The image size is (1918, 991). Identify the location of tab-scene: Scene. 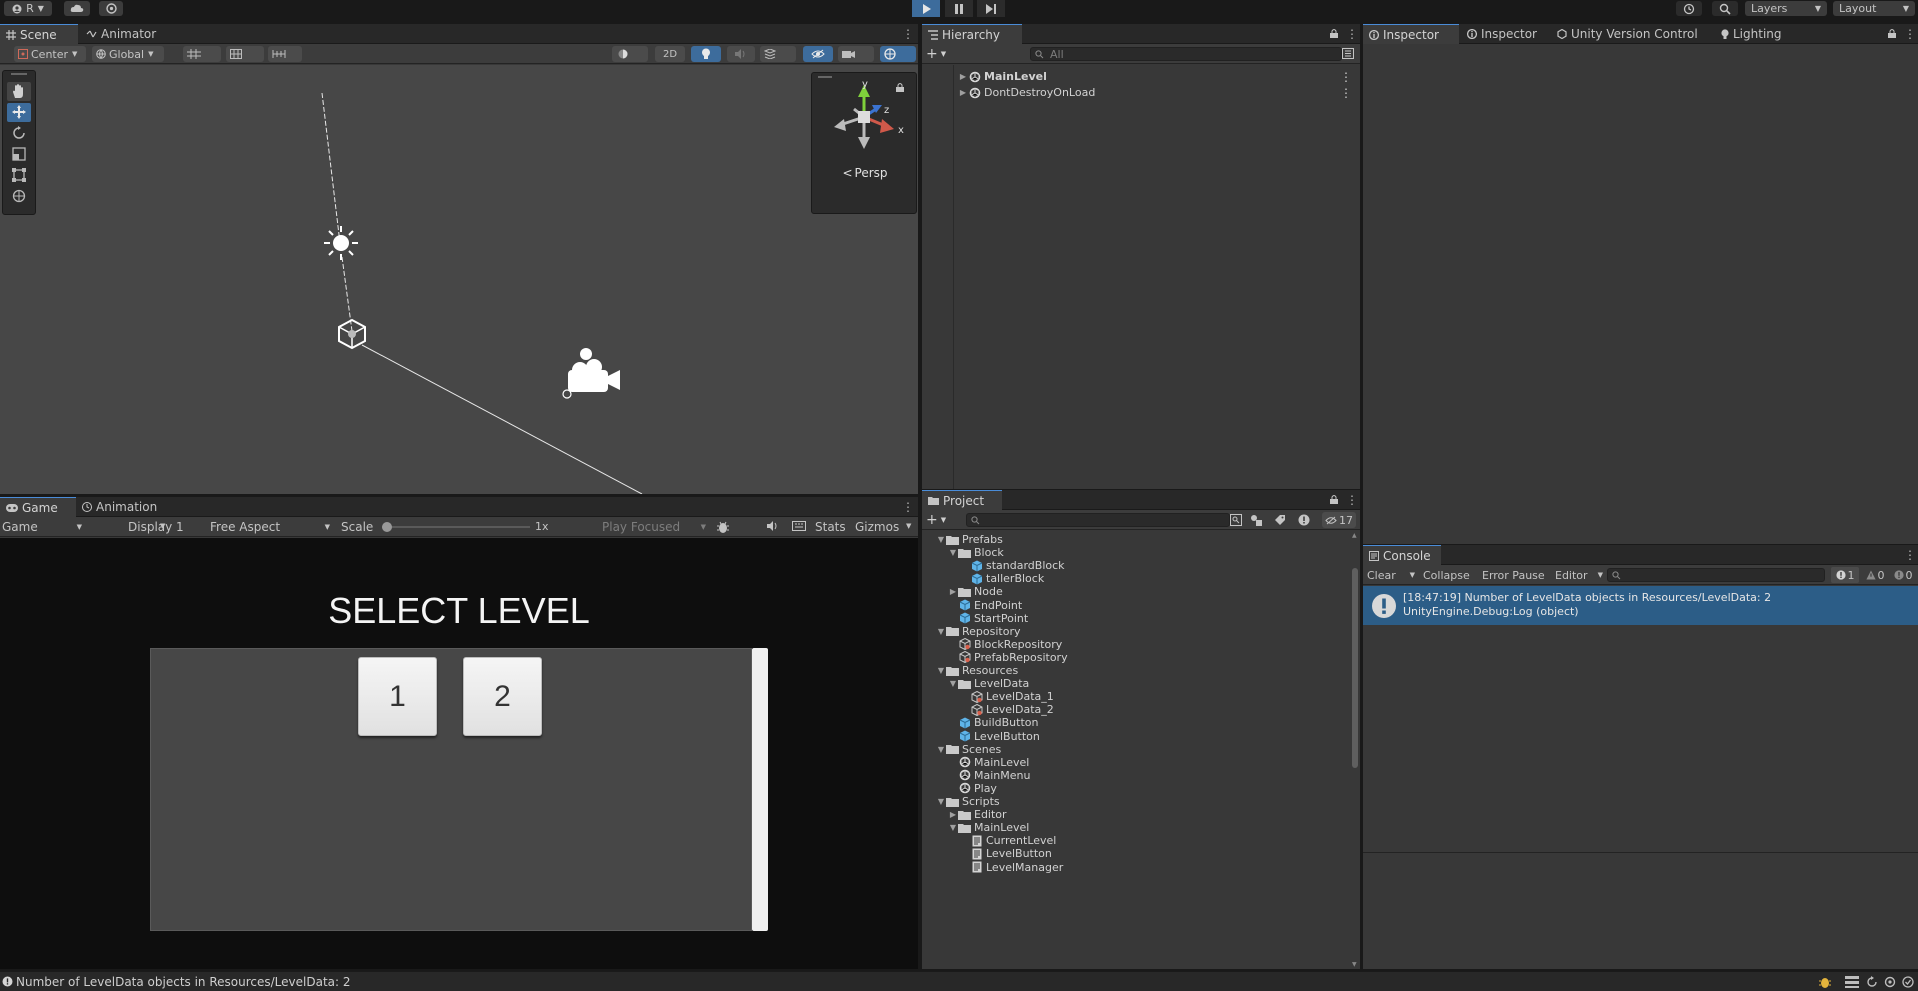
(39, 34).